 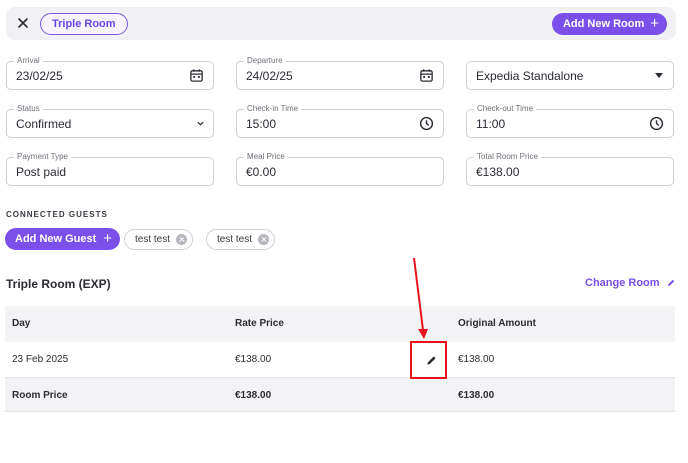 What do you see at coordinates (56, 239) in the screenshot?
I see `add-new-guest-label: Add New Guest` at bounding box center [56, 239].